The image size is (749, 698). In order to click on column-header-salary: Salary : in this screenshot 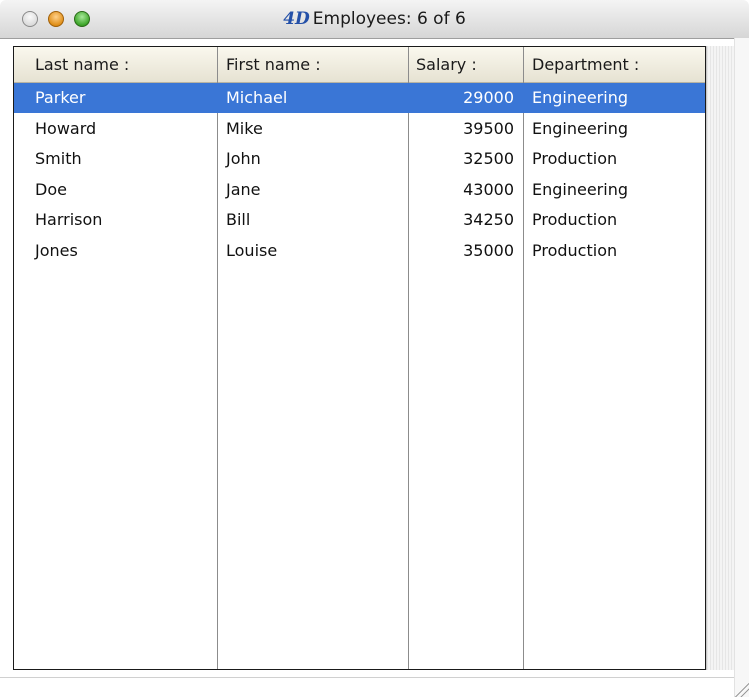, I will do `click(465, 64)`.